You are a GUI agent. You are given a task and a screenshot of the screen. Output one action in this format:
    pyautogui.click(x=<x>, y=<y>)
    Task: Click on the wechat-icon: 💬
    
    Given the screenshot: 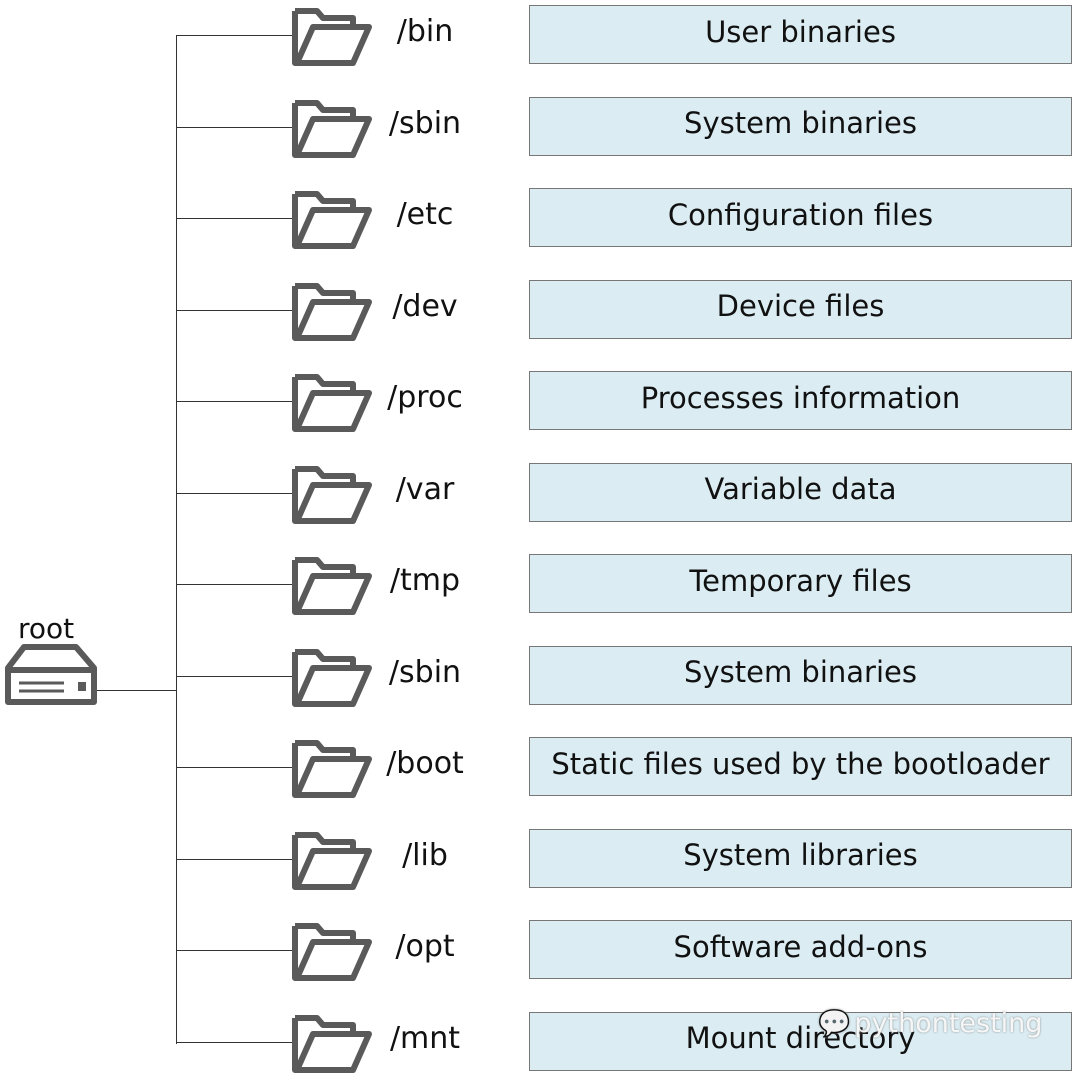 What is the action you would take?
    pyautogui.click(x=834, y=1023)
    